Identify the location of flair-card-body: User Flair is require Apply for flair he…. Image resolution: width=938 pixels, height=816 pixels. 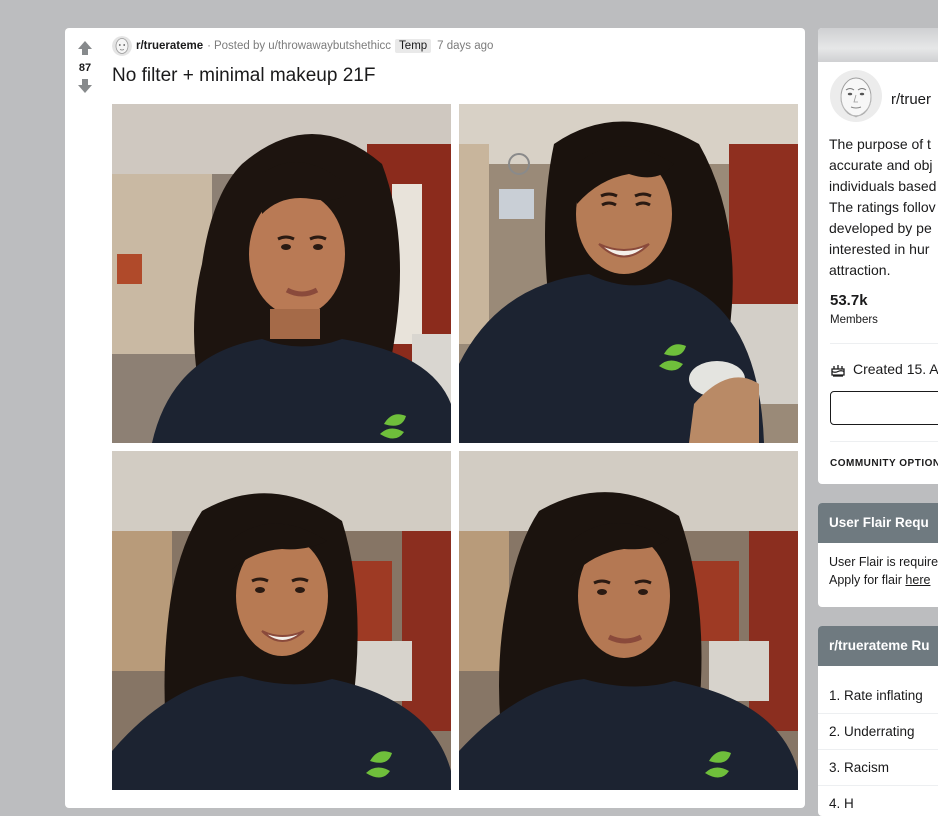
(878, 571).